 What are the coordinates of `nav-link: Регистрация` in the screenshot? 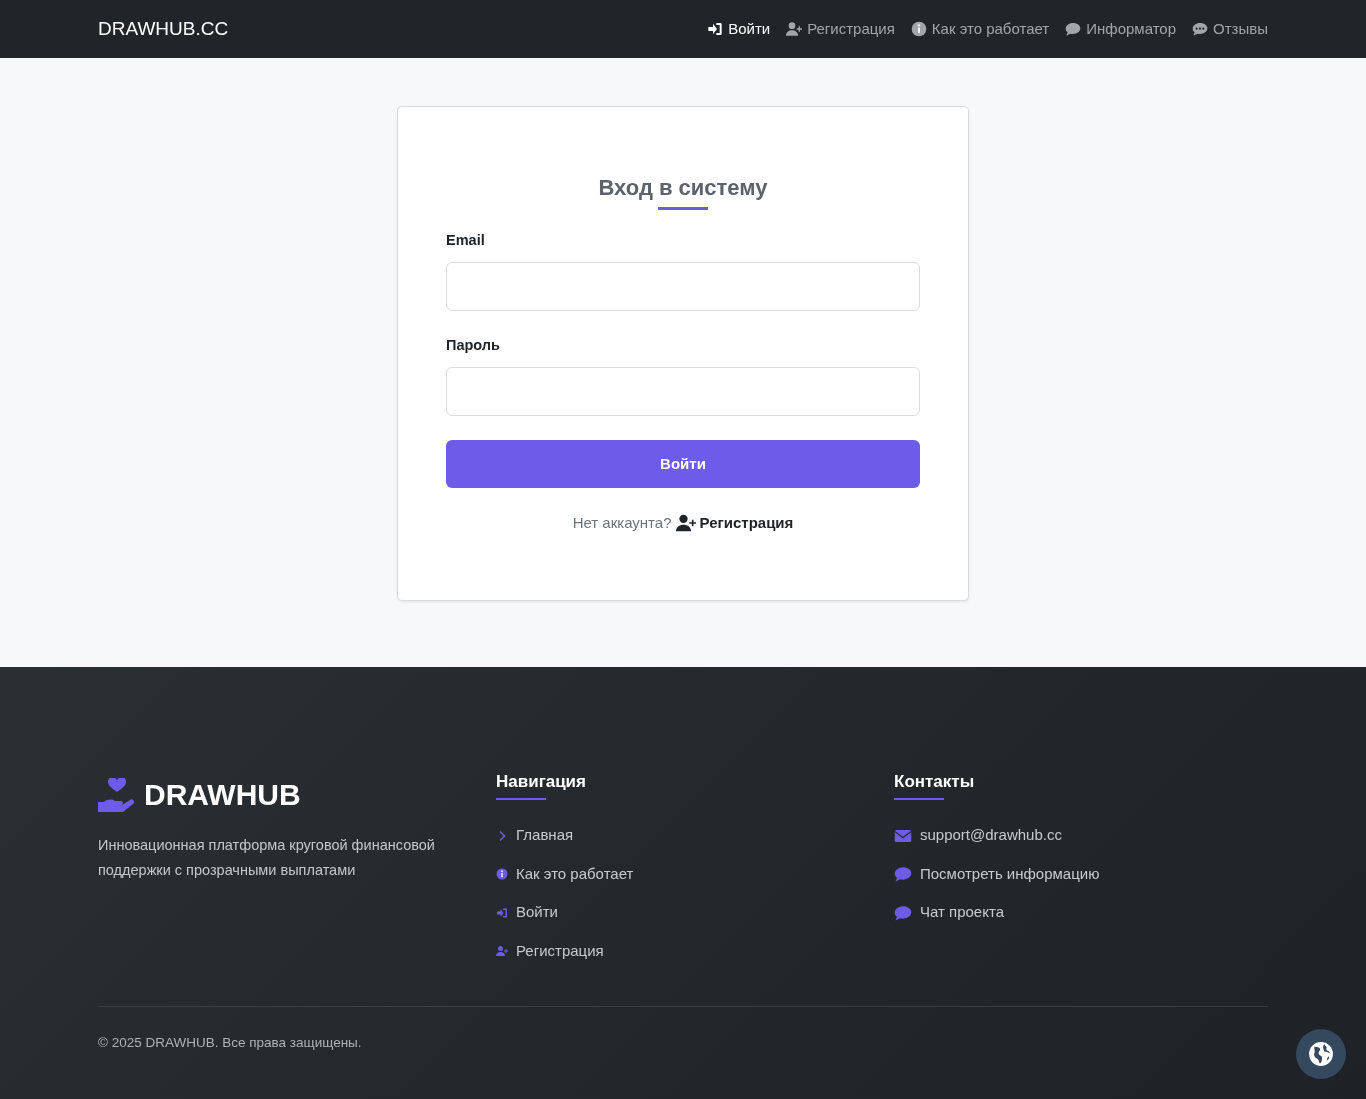 It's located at (840, 29).